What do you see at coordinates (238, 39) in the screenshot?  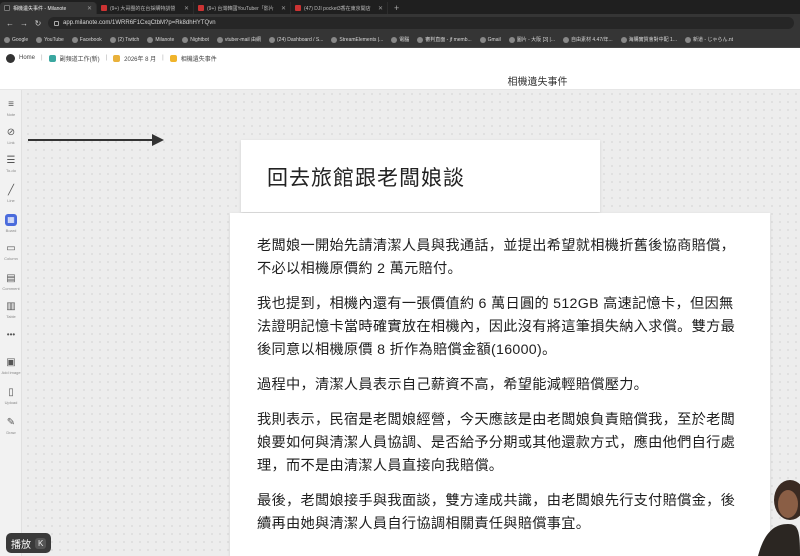 I see `bookmark-item: vtuber-mail 由網` at bounding box center [238, 39].